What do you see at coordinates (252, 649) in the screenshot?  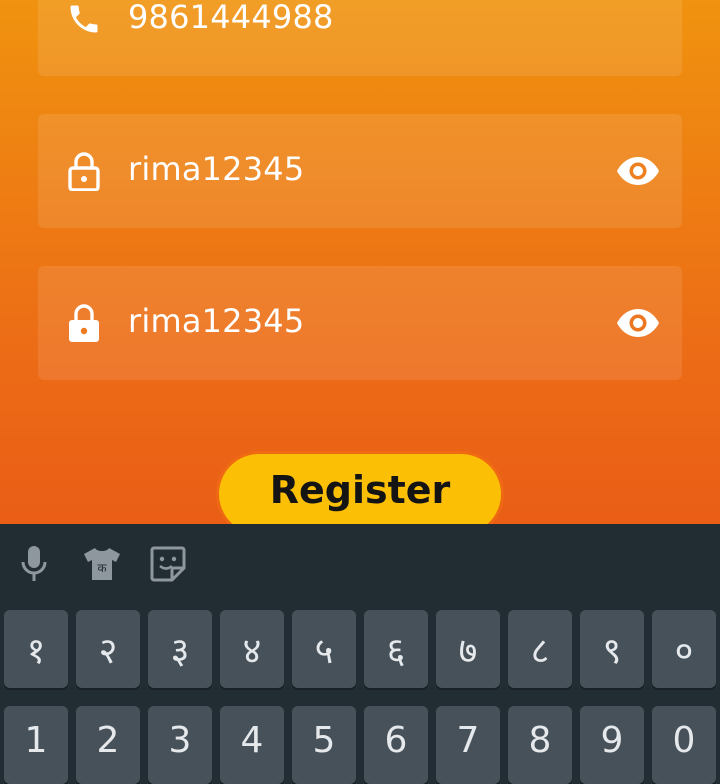 I see `key: ४` at bounding box center [252, 649].